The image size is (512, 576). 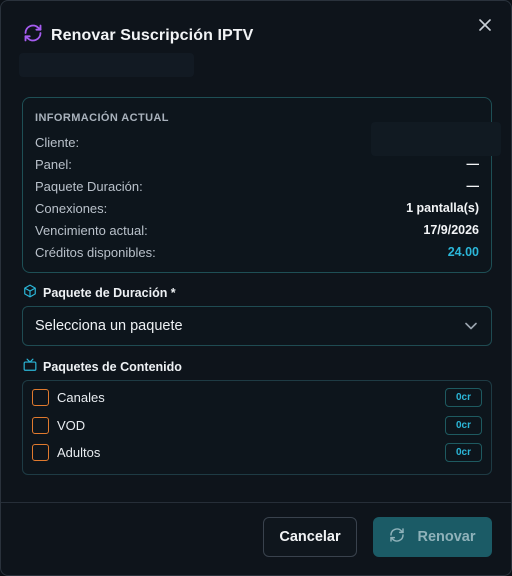 I want to click on duration-section-label: Paquete de Duración *, so click(x=99, y=292).